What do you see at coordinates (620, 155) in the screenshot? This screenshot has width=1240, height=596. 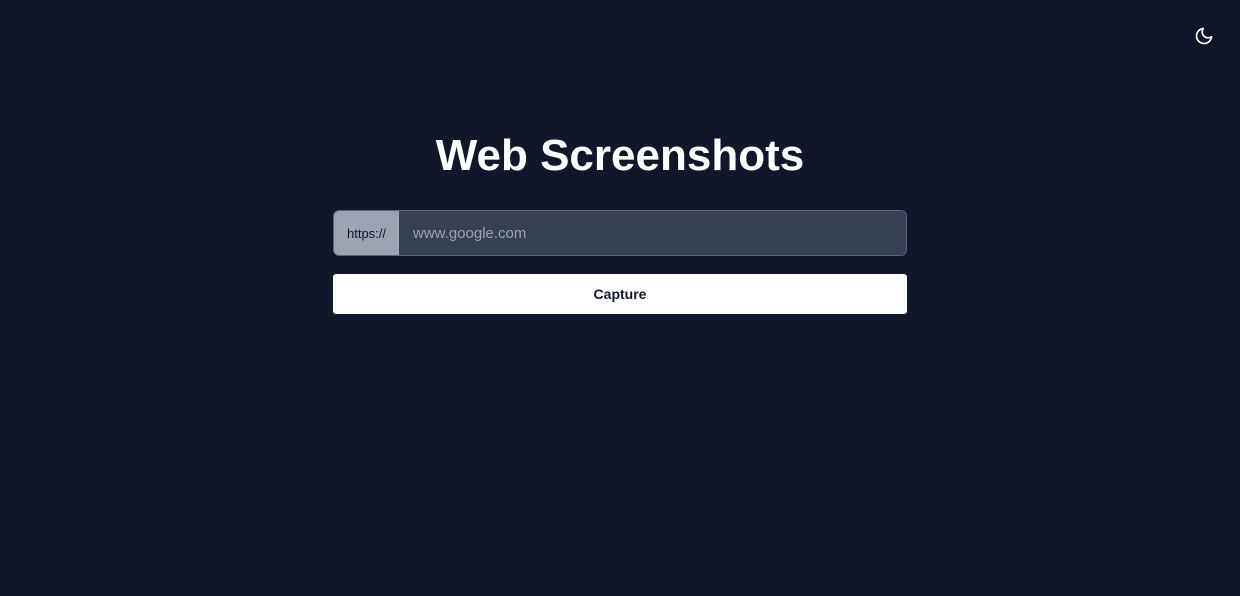 I see `page-title: Web Screenshots` at bounding box center [620, 155].